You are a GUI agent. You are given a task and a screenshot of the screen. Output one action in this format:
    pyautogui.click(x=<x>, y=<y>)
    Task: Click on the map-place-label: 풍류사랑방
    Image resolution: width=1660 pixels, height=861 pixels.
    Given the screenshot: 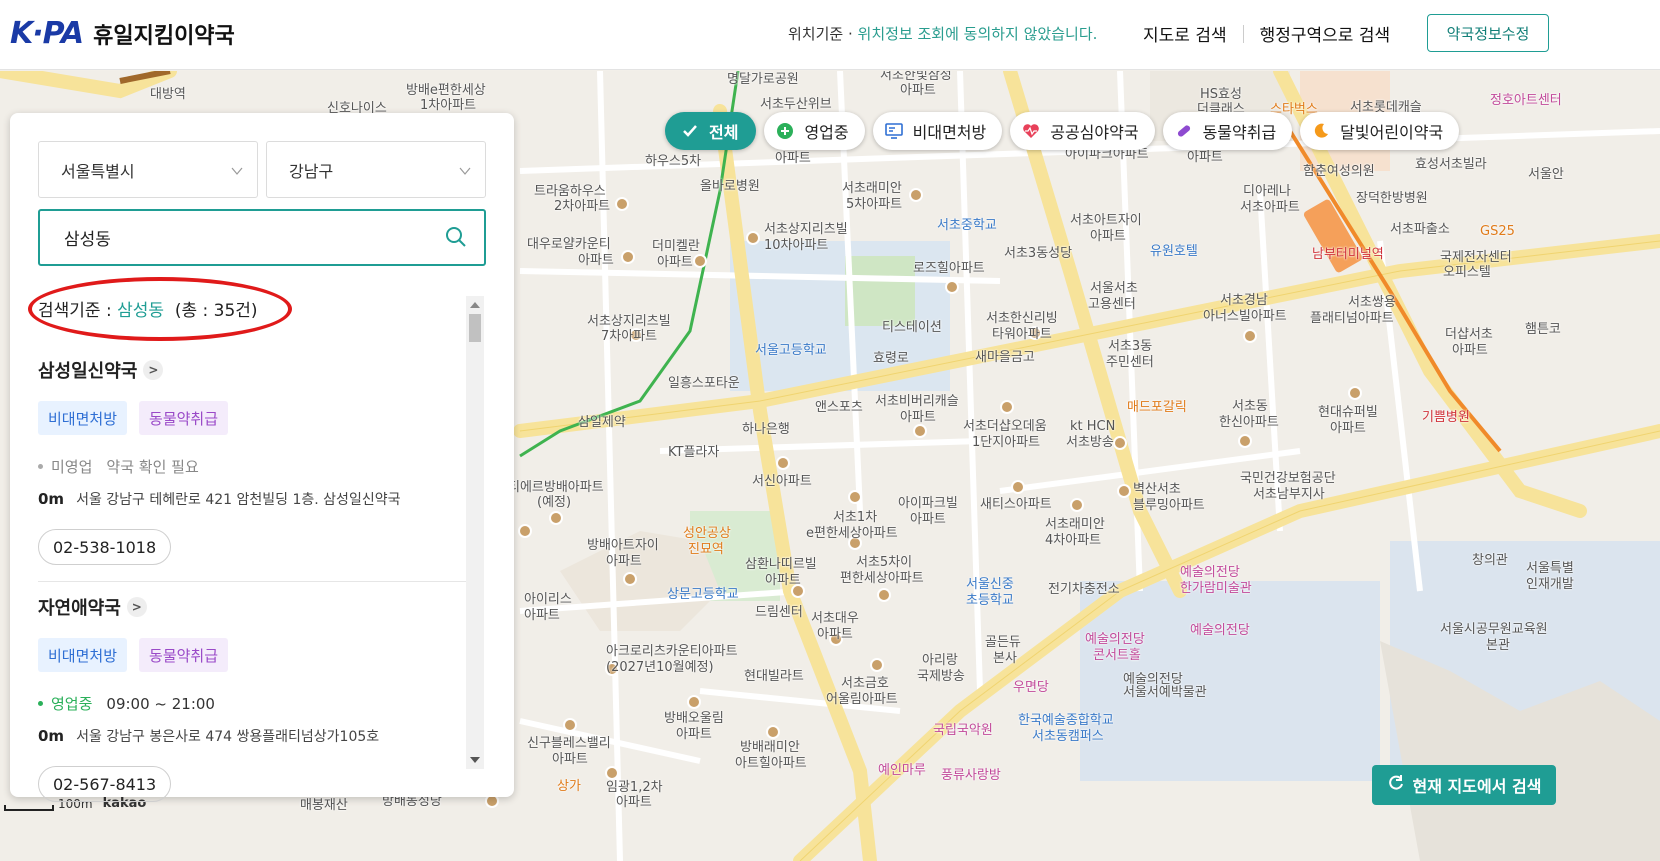 What is the action you would take?
    pyautogui.click(x=971, y=775)
    